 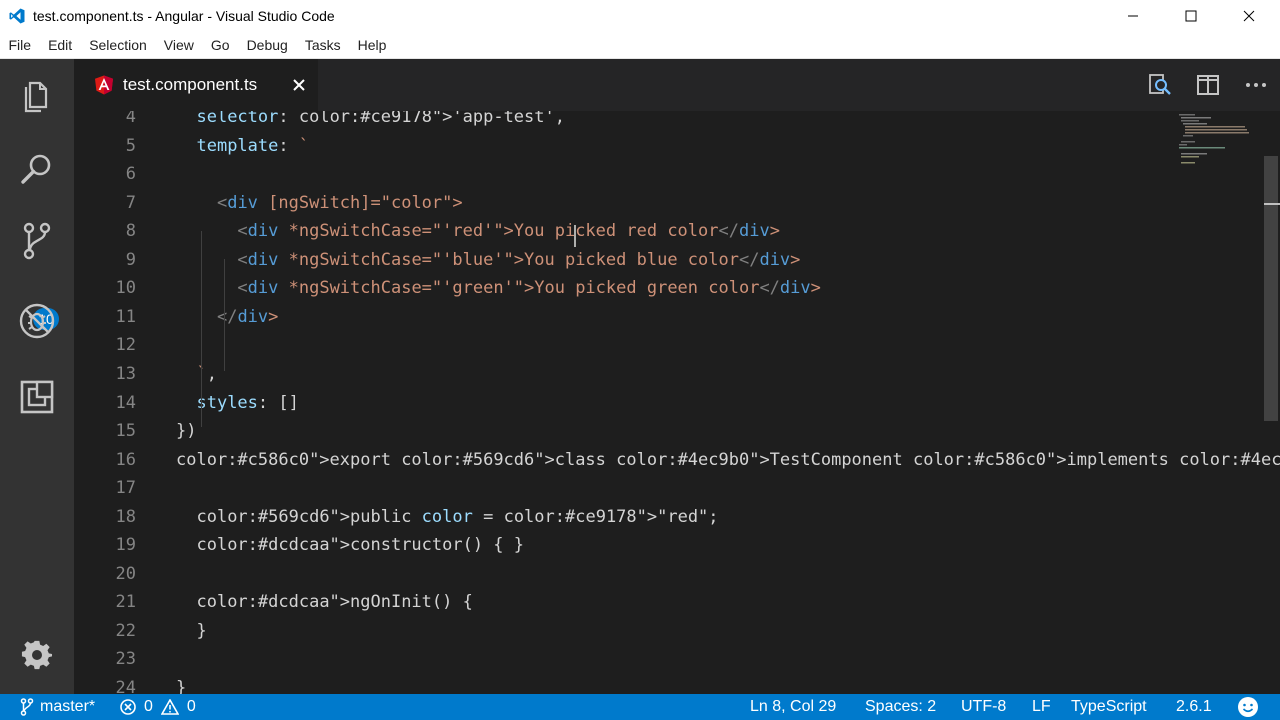 I want to click on code-line: 22 }, so click(x=624, y=631).